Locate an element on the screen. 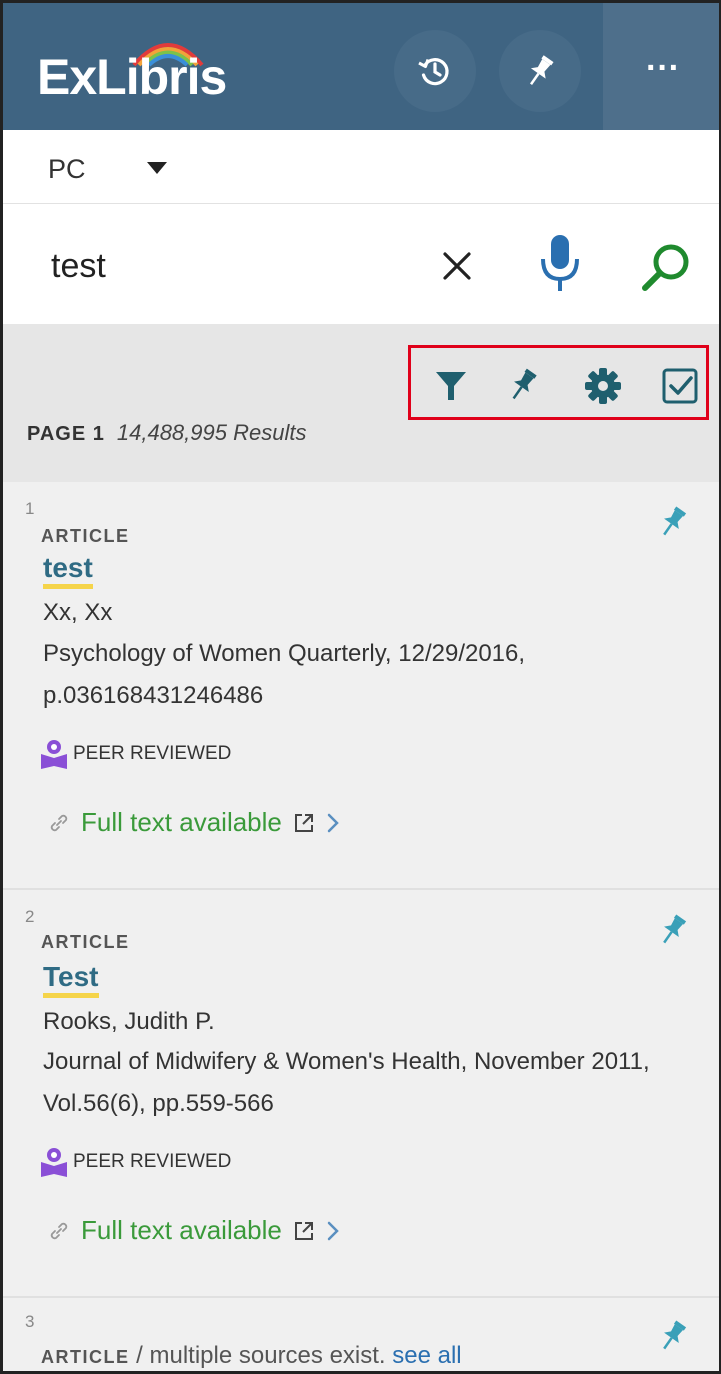  result-number: 2 is located at coordinates (30, 916).